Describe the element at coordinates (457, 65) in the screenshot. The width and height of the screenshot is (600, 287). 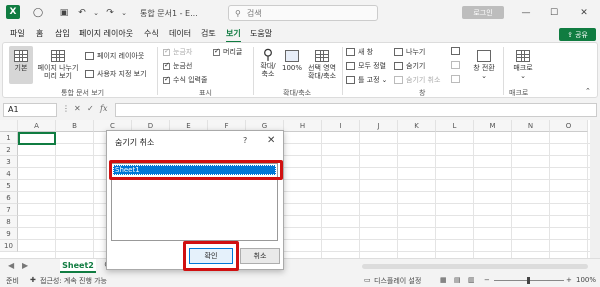
I see `sync-scroll-icon` at that location.